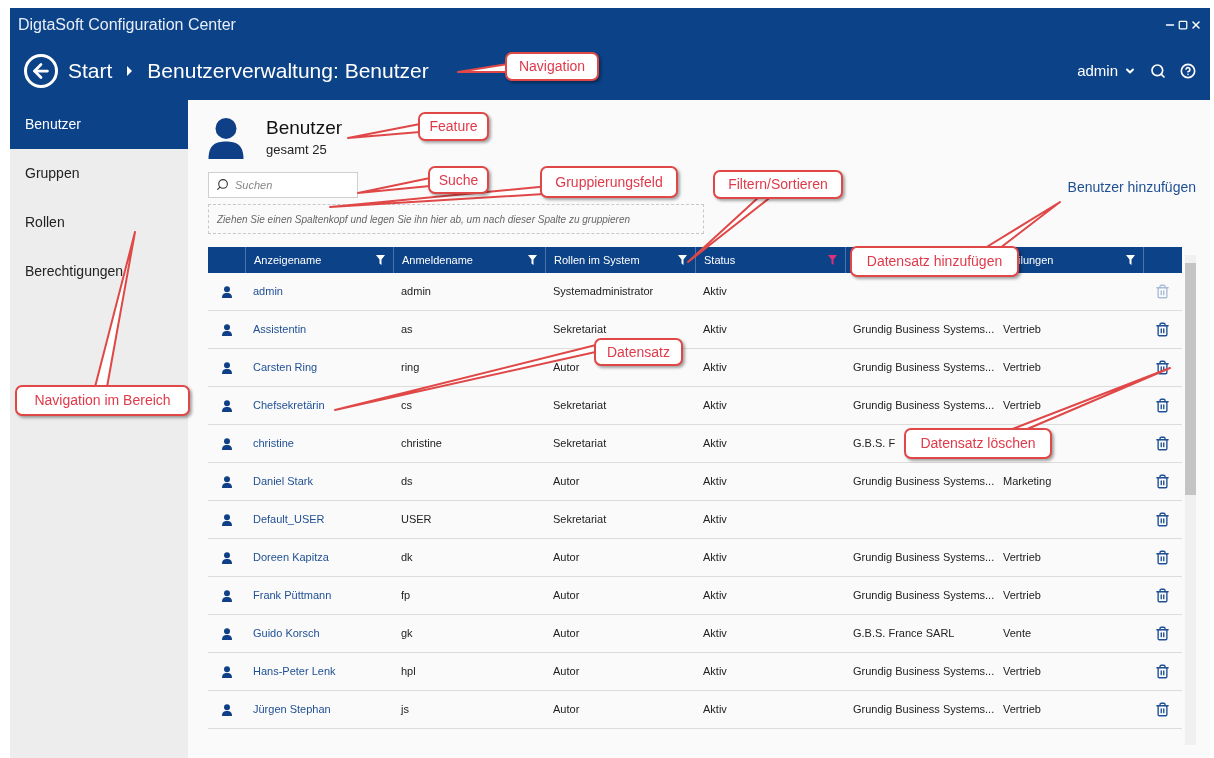  I want to click on user-menu: admin, so click(1106, 71).